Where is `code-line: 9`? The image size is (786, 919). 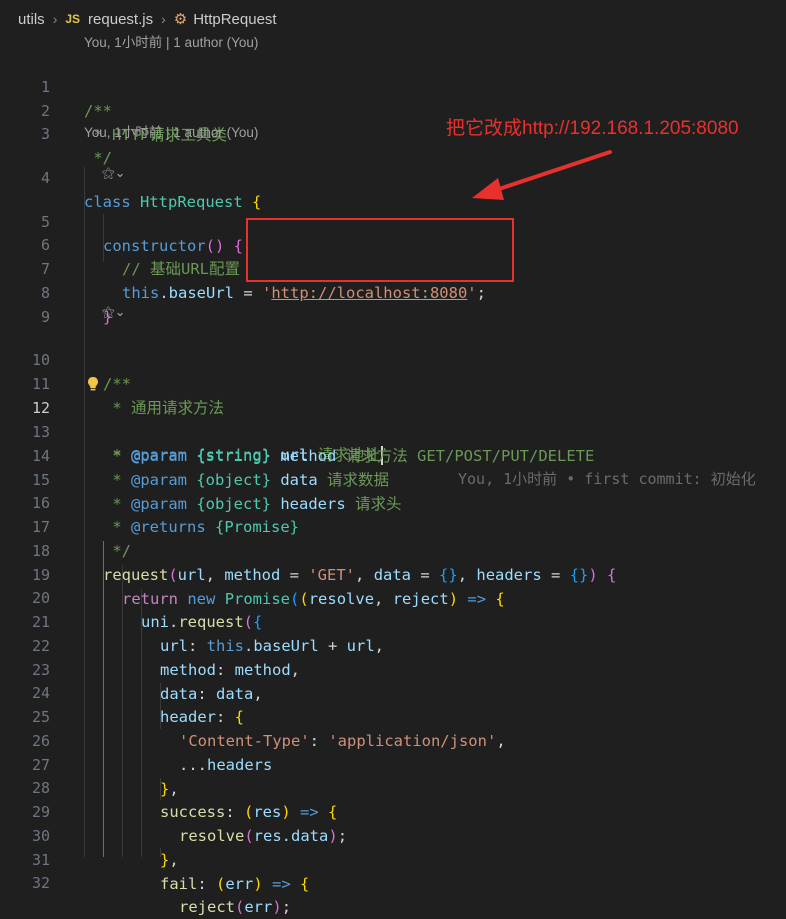 code-line: 9 is located at coordinates (393, 304).